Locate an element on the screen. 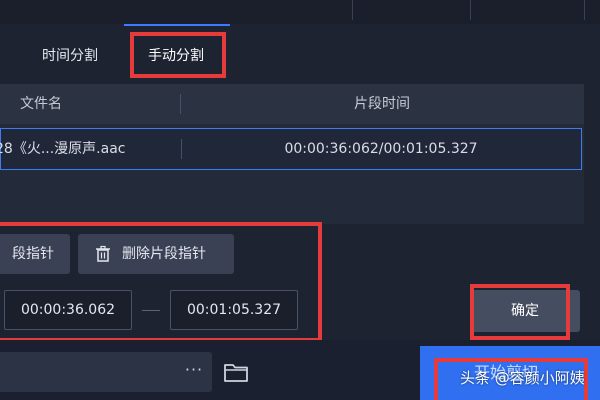 Image resolution: width=600 pixels, height=400 pixels. start-time-field: 00:00:36.062 is located at coordinates (68, 310).